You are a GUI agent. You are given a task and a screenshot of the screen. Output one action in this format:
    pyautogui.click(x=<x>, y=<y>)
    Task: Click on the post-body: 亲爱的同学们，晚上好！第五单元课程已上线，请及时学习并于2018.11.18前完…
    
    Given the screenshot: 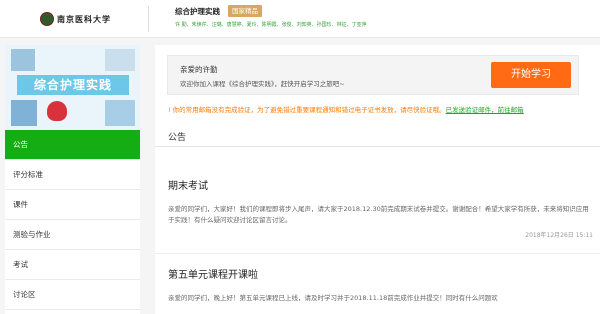 What is the action you would take?
    pyautogui.click(x=333, y=298)
    